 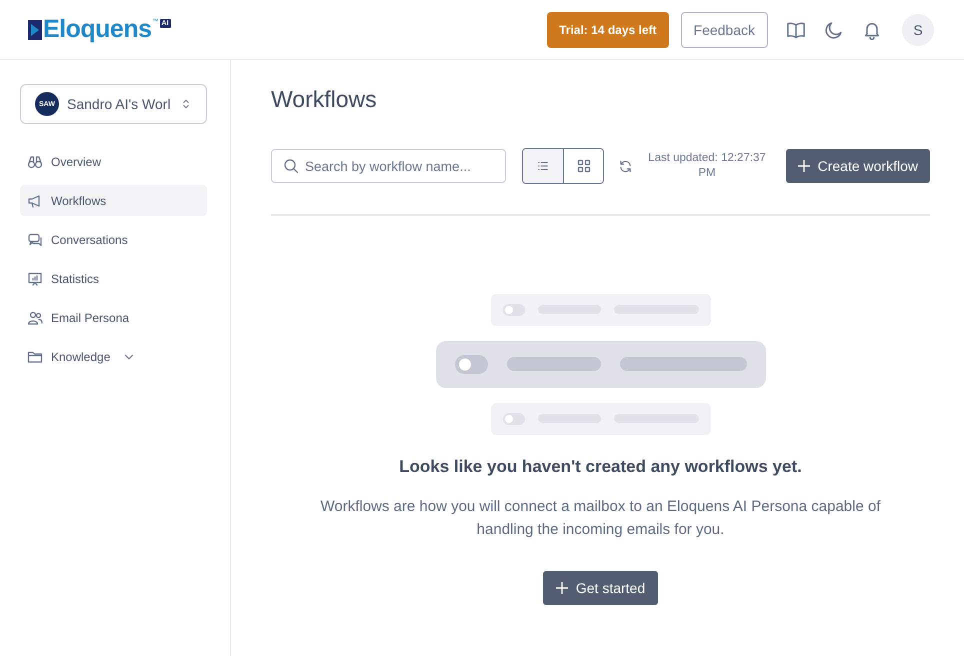 What do you see at coordinates (35, 30) in the screenshot?
I see `logo-icon` at bounding box center [35, 30].